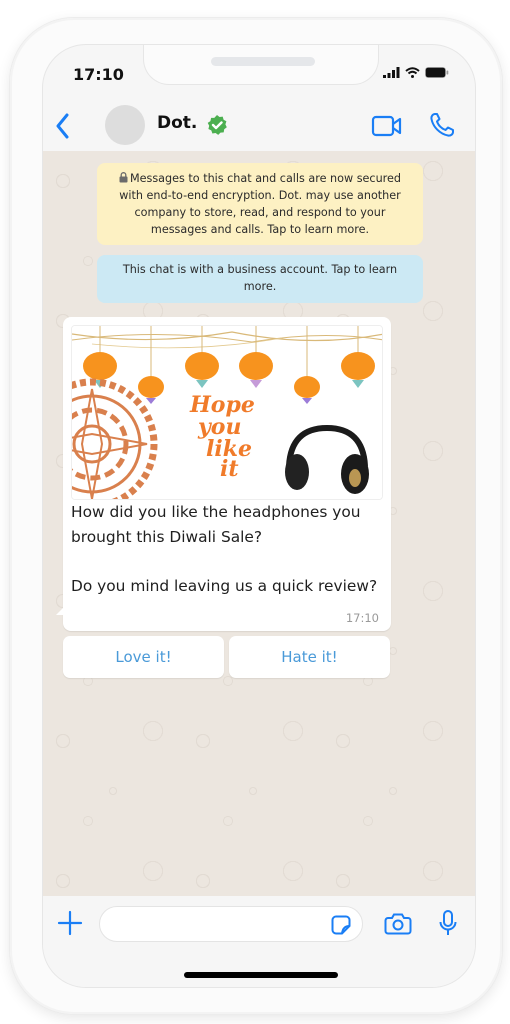  I want to click on headline-line: it, so click(229, 469).